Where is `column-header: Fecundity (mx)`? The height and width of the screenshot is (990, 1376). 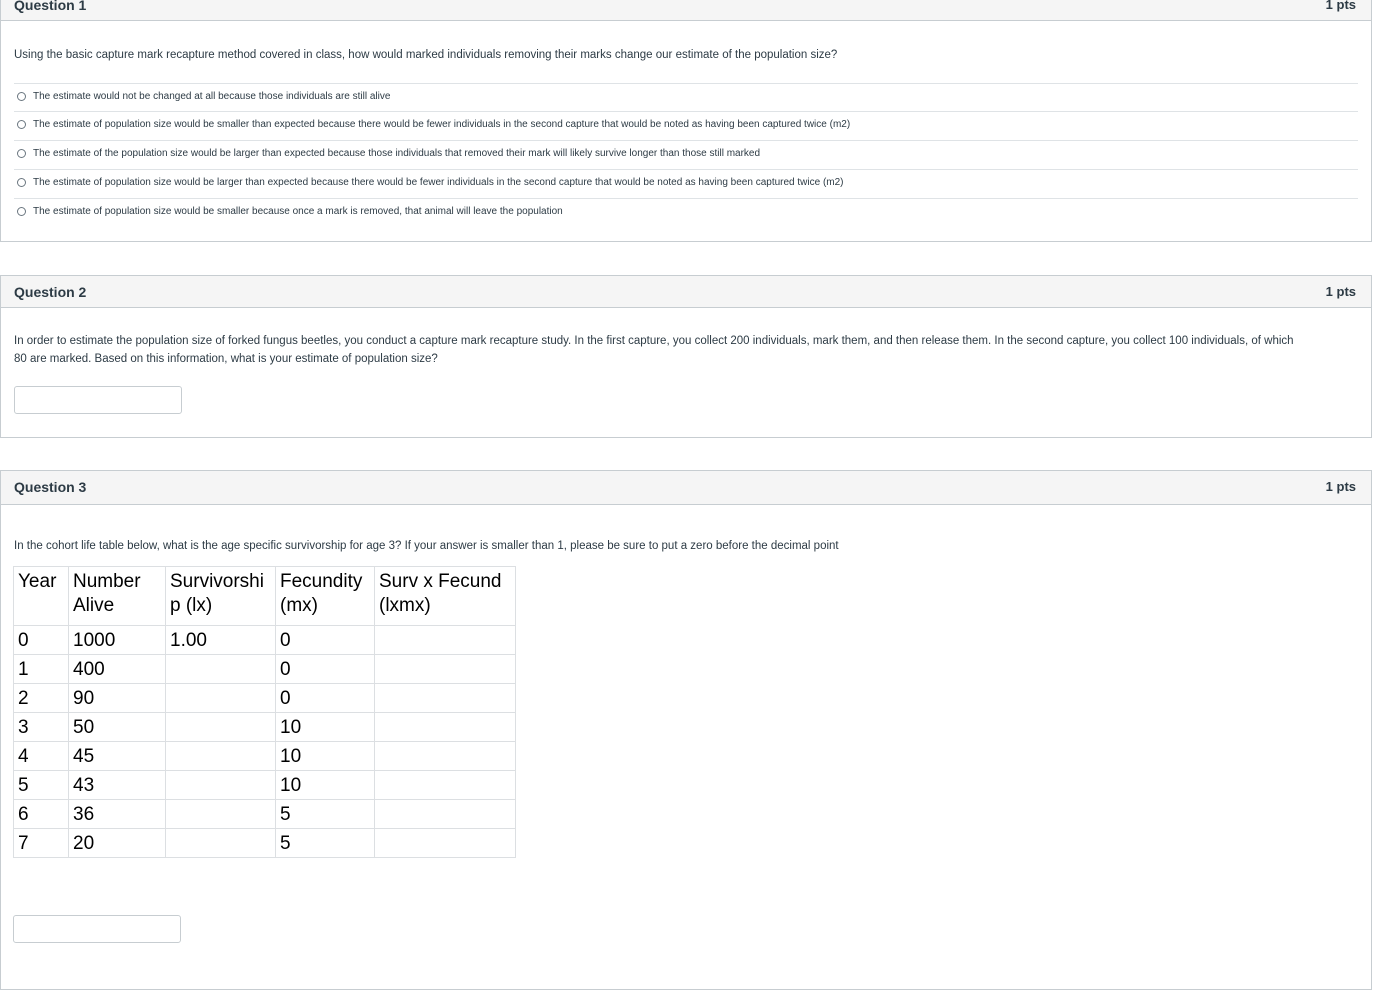 column-header: Fecundity (mx) is located at coordinates (325, 596).